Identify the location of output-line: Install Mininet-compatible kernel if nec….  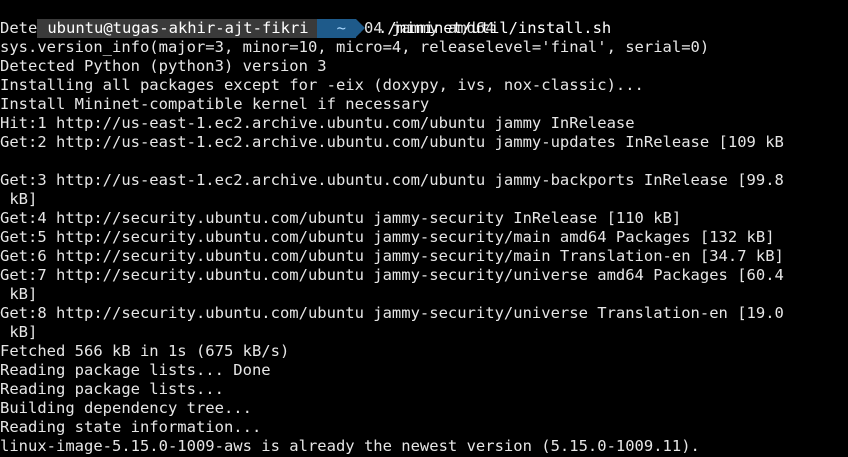
(215, 104).